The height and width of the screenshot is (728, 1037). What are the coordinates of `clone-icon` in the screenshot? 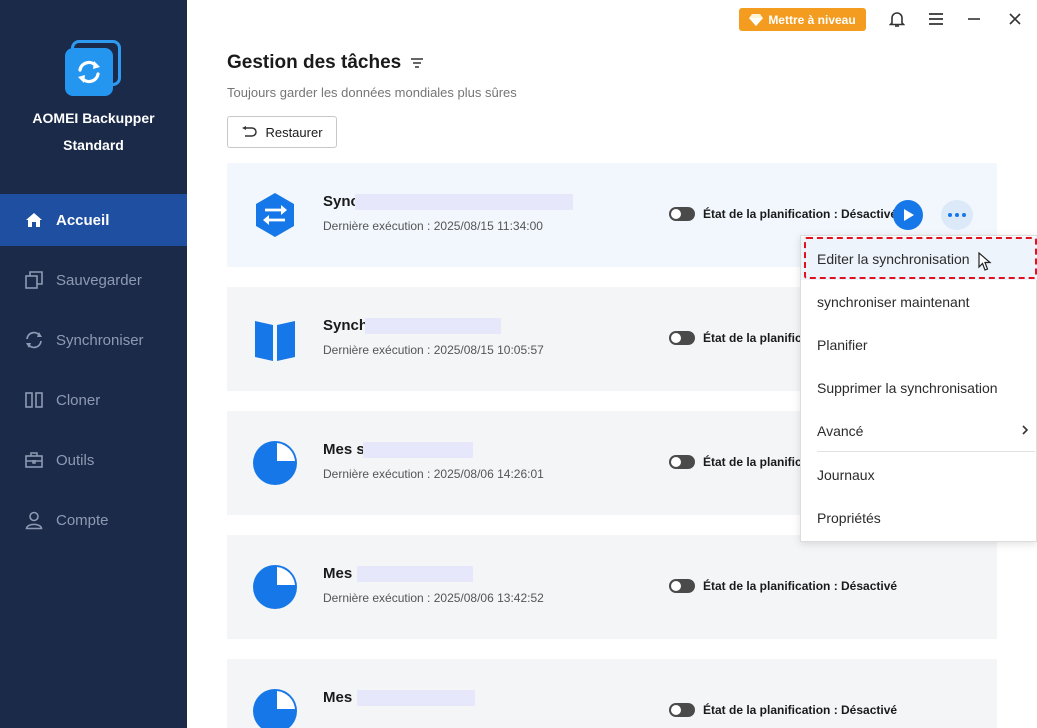 It's located at (34, 400).